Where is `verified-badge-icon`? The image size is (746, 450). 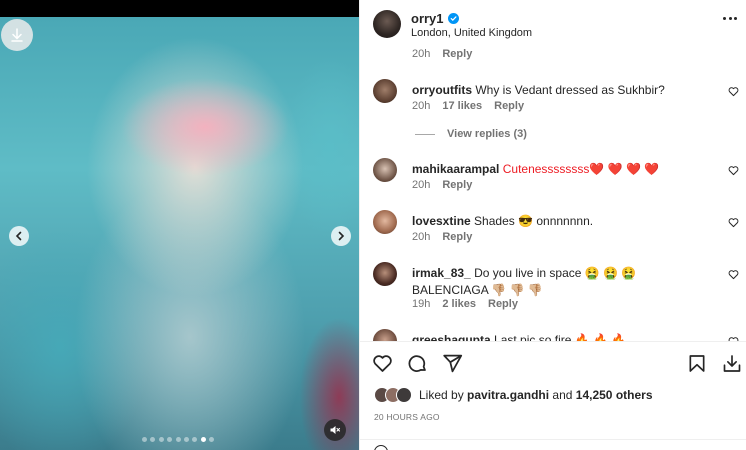 verified-badge-icon is located at coordinates (453, 18).